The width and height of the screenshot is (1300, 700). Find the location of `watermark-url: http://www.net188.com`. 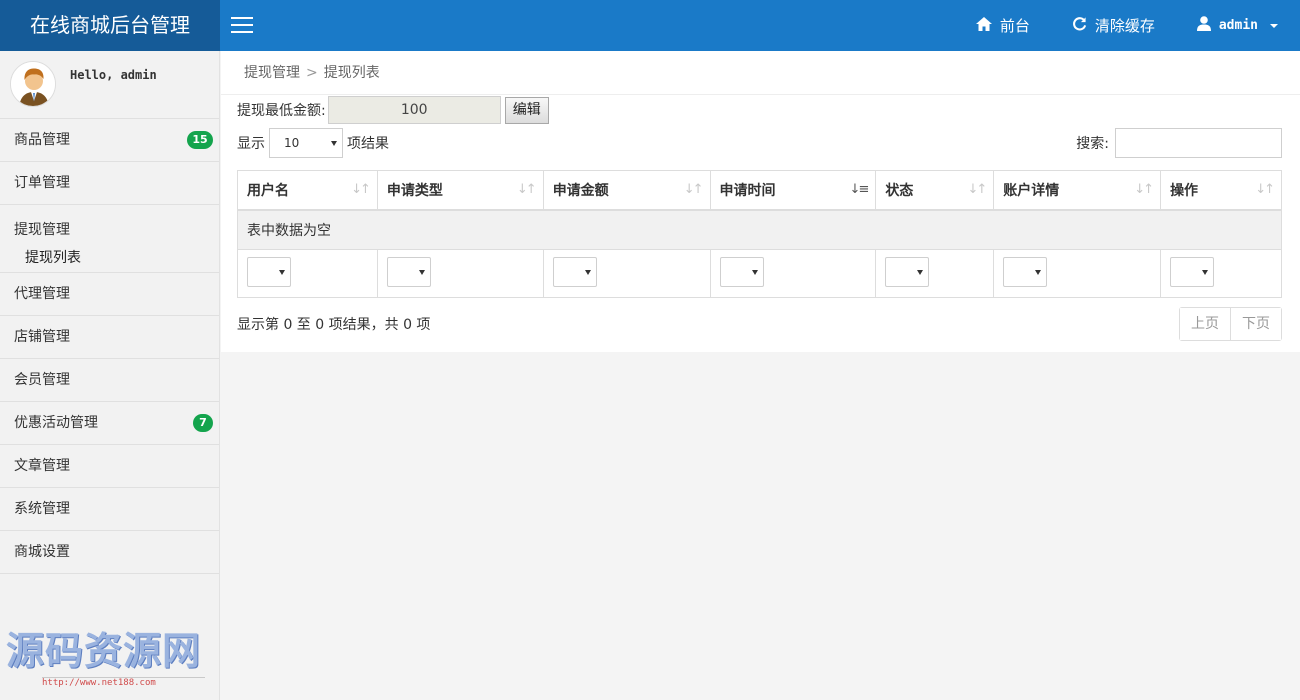

watermark-url: http://www.net188.com is located at coordinates (123, 682).